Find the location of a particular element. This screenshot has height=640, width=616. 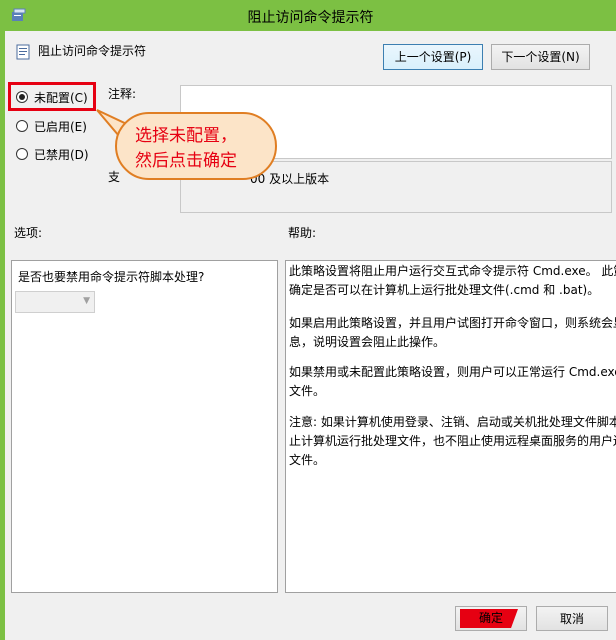

help-line: 注意: 如果计算机使用登录、注销、启动或关机批处理文件脚本 is located at coordinates (452, 422).